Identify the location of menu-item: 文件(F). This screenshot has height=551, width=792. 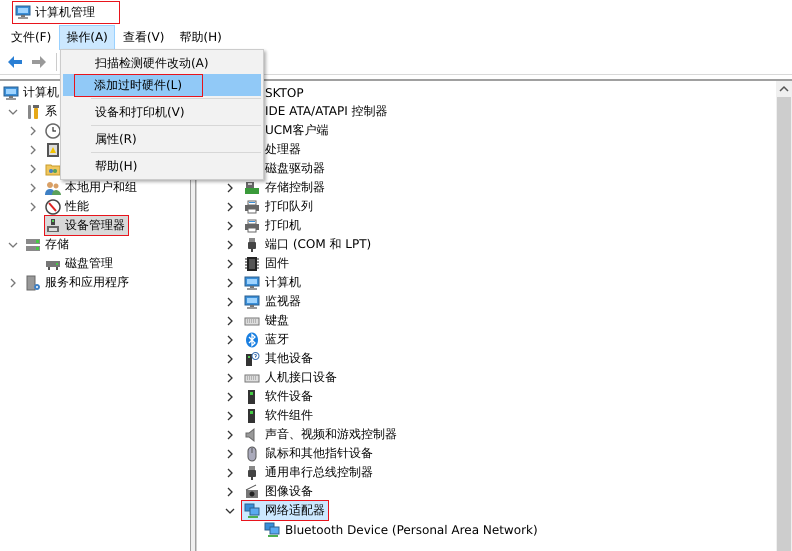
(31, 37).